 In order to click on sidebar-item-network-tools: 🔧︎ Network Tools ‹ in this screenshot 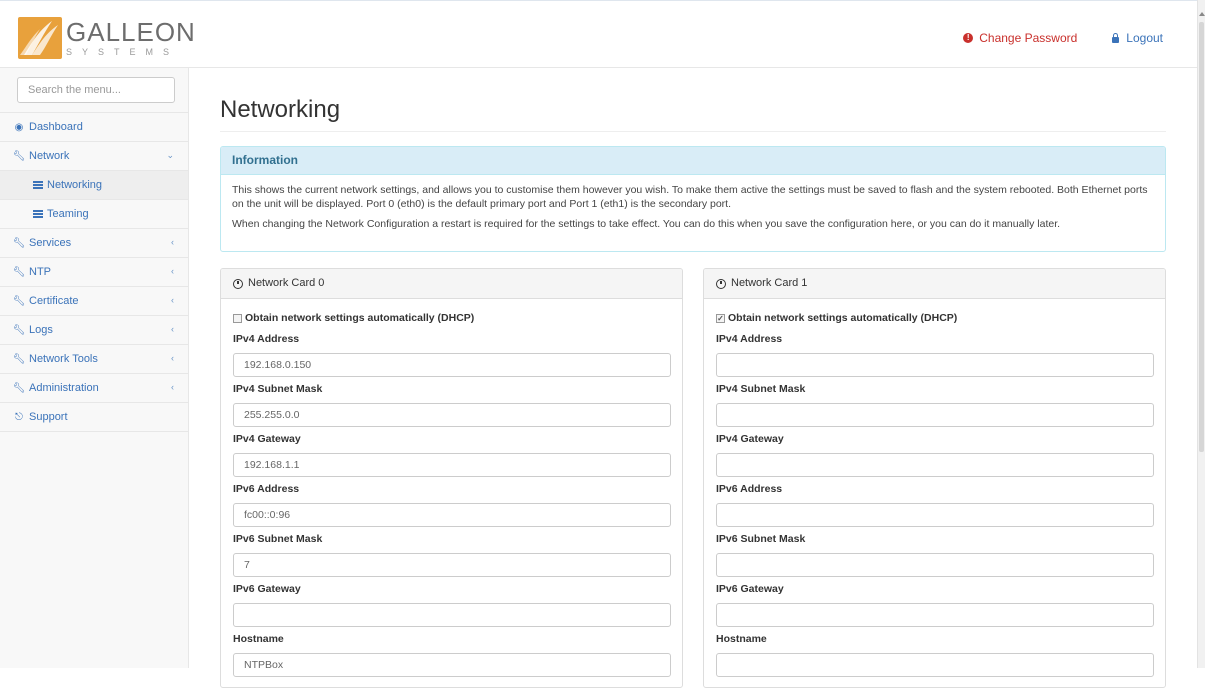, I will do `click(94, 359)`.